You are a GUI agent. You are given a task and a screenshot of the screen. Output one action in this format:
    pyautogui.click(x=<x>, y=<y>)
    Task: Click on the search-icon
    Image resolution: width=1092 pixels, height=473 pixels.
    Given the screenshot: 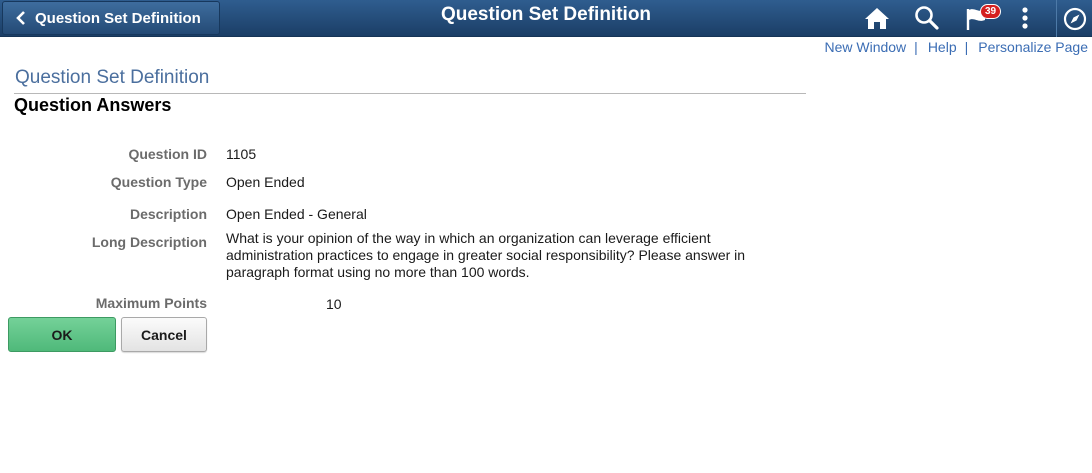 What is the action you would take?
    pyautogui.click(x=927, y=18)
    